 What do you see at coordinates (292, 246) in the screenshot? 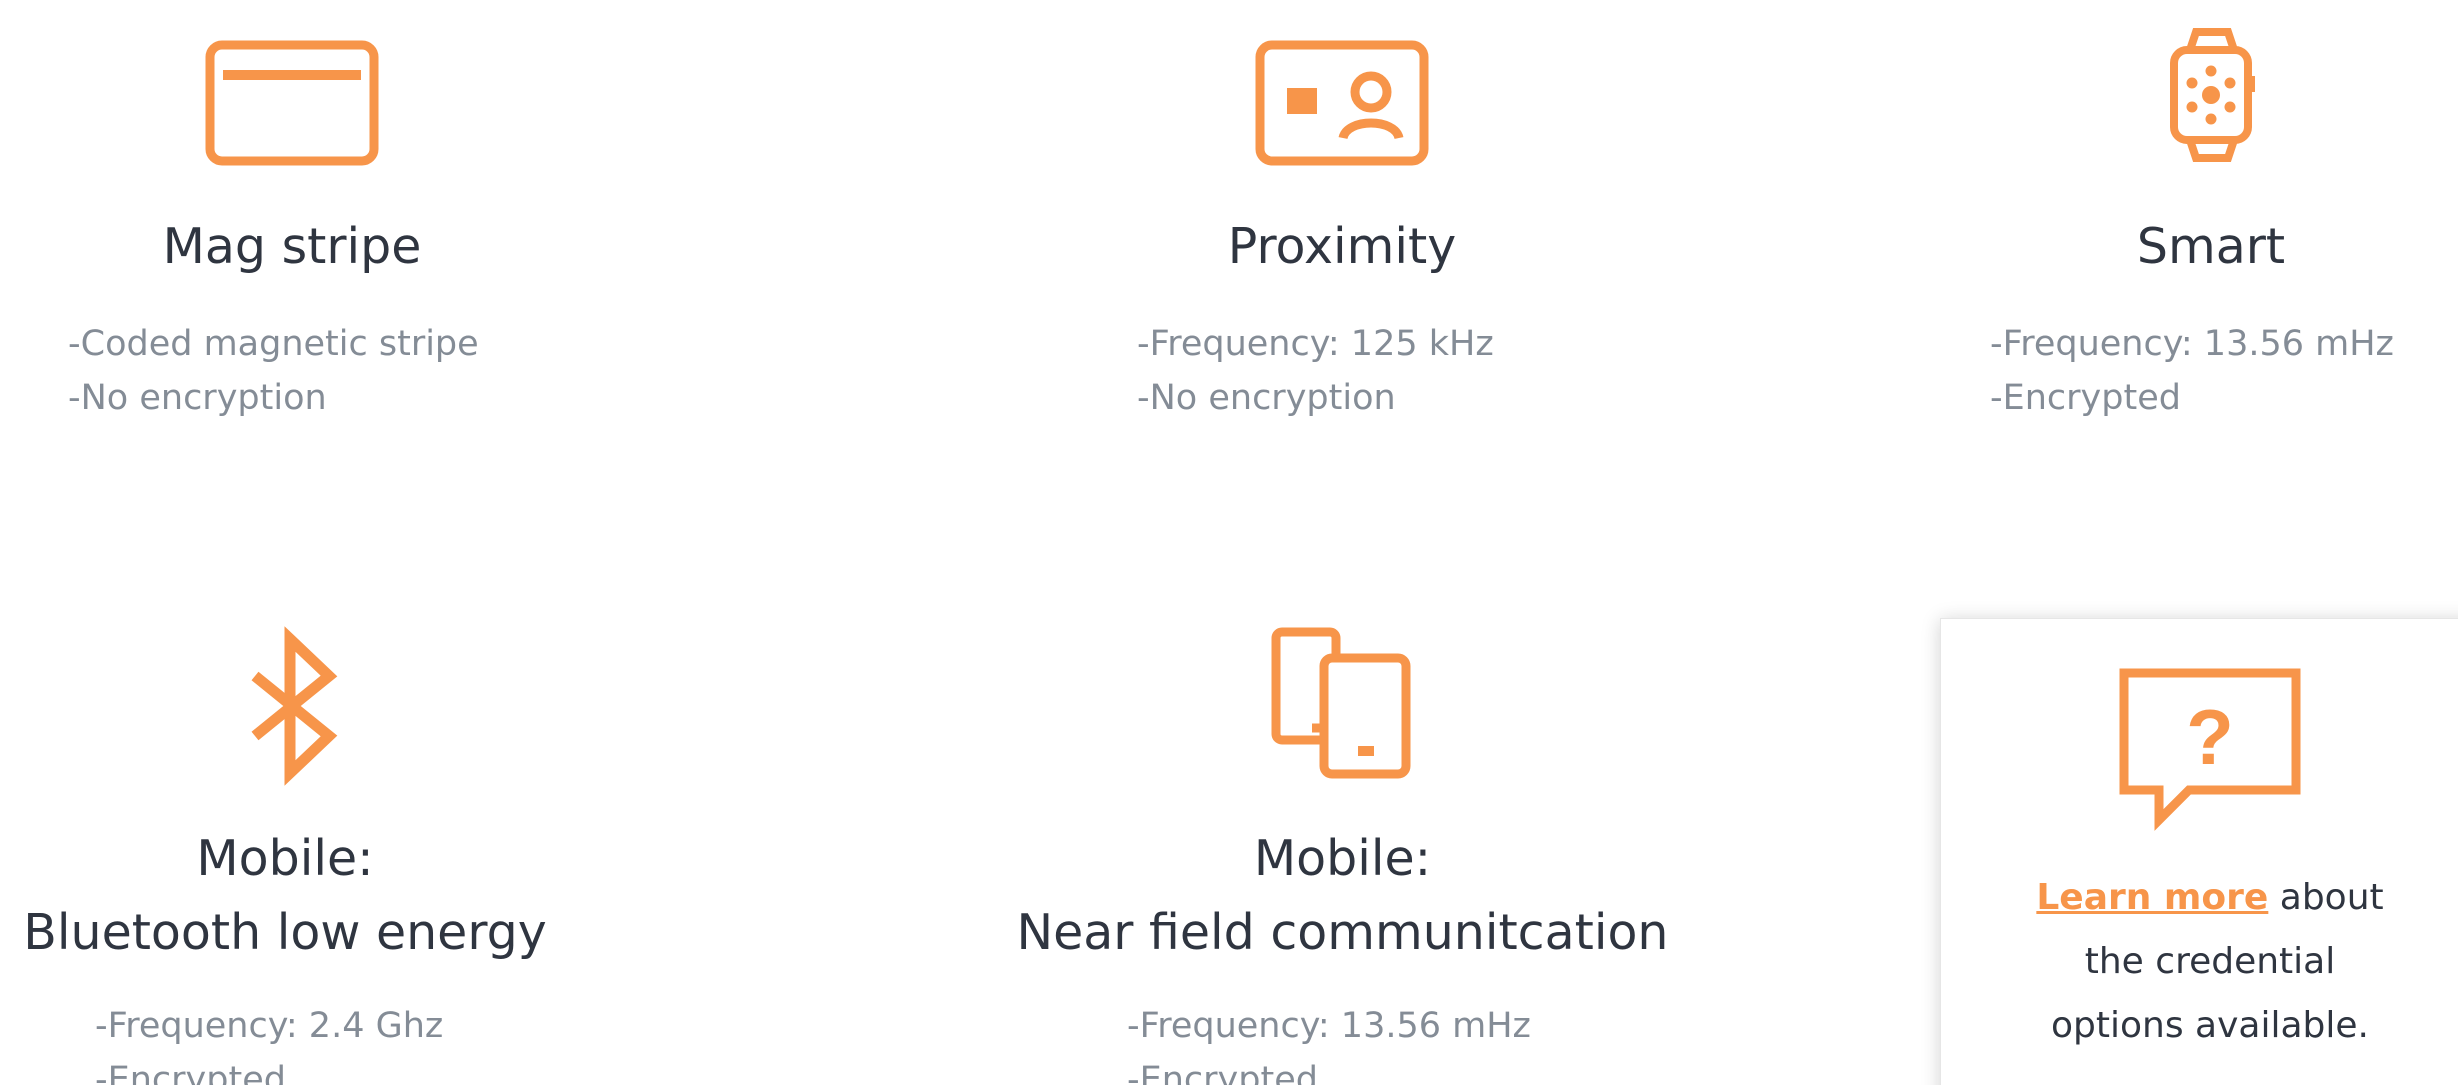
I see `credential-title: Mag stripe` at bounding box center [292, 246].